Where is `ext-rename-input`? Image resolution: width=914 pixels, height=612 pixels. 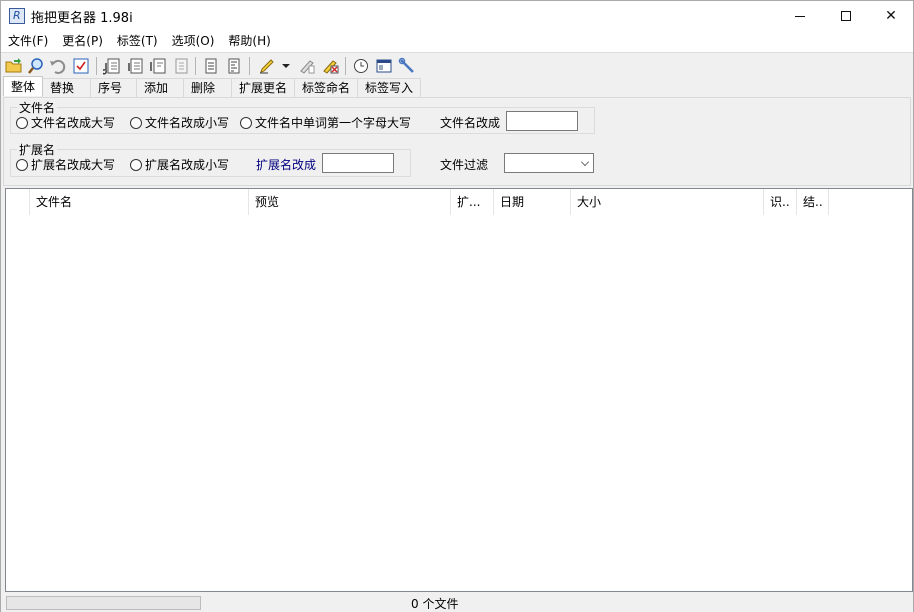
ext-rename-input is located at coordinates (358, 163).